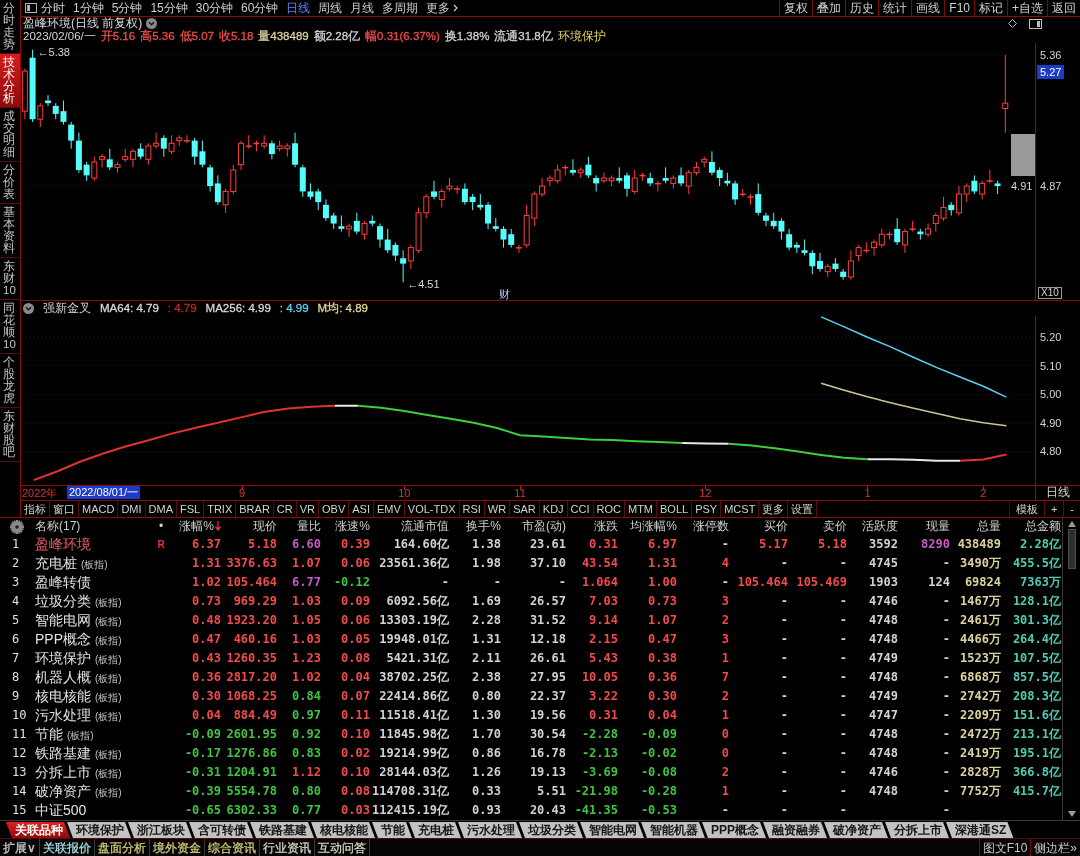 The width and height of the screenshot is (1080, 856). I want to click on indicator-tab: 指标, so click(35, 509).